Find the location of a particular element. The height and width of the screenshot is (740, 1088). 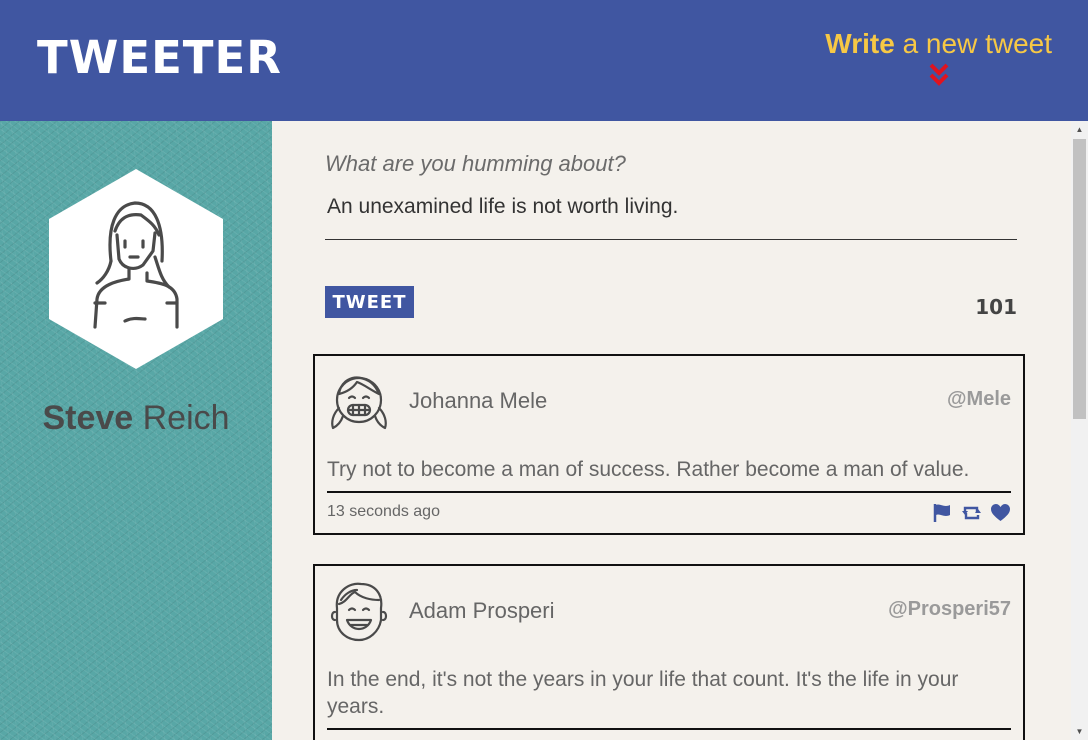

profile-last-name: Reich is located at coordinates (181, 418).